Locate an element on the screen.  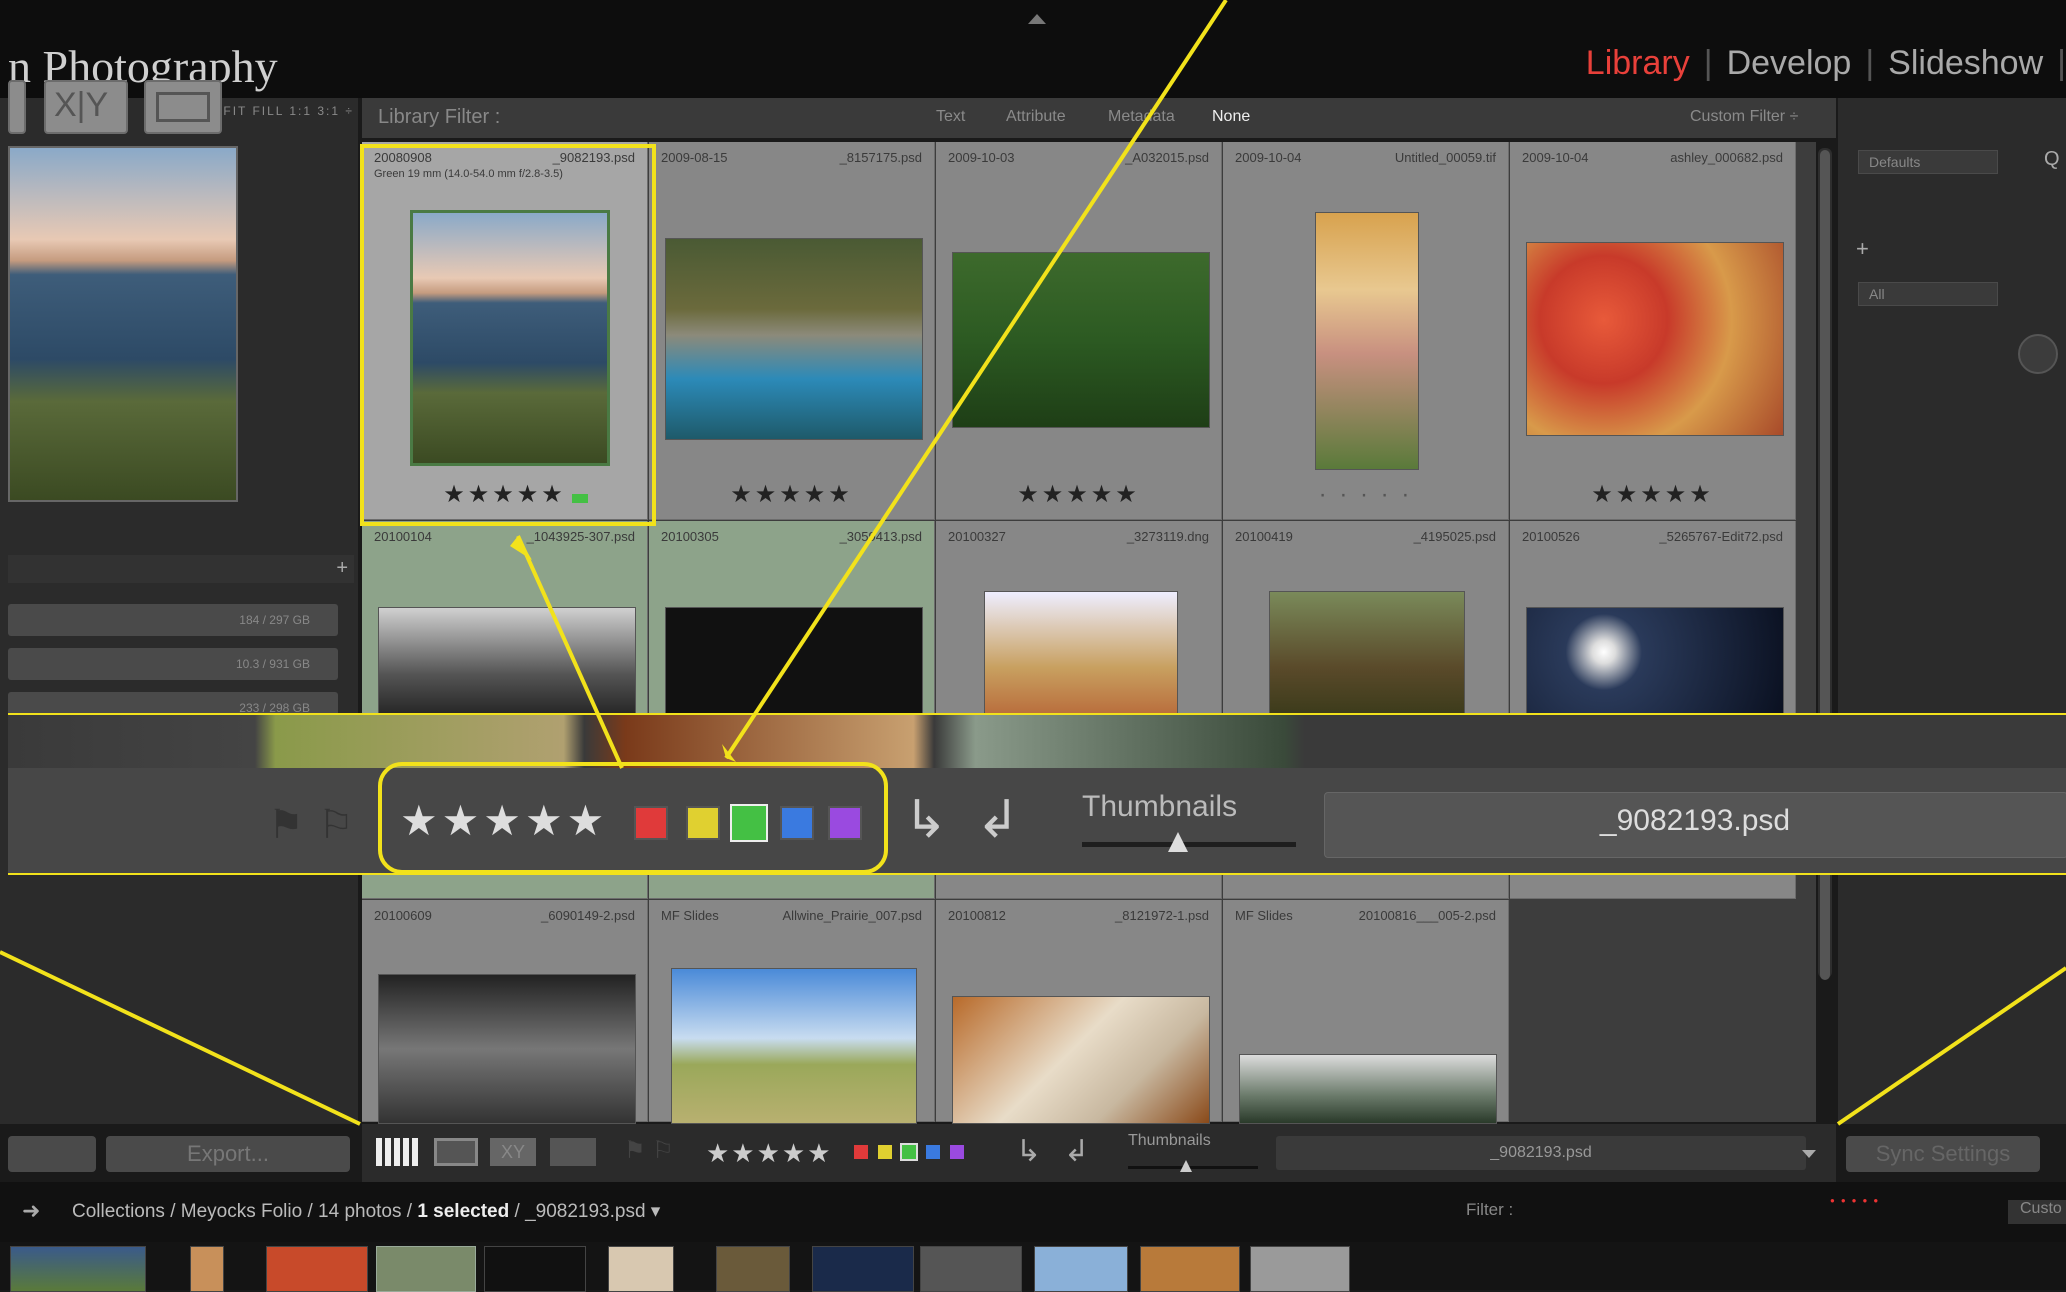
quick-develop-preset-select: Defaults is located at coordinates (1928, 162).